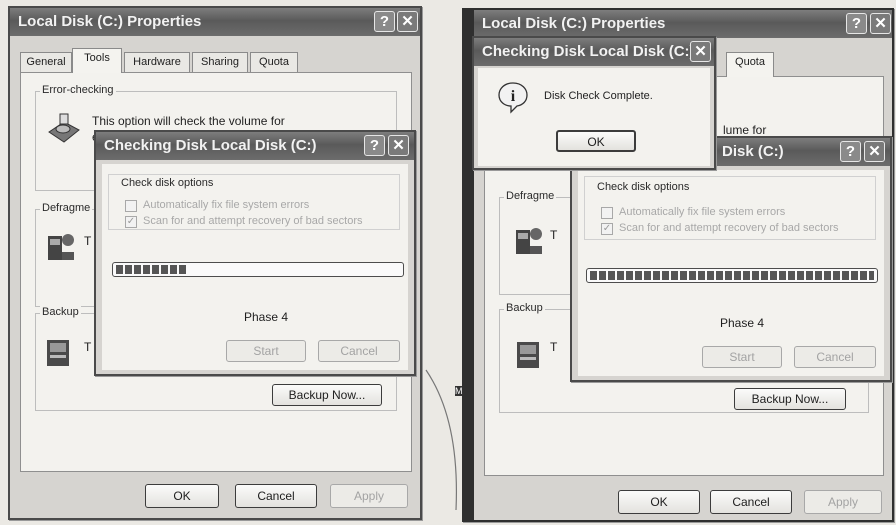 This screenshot has width=896, height=525. I want to click on svg-text: i, so click(513, 96).